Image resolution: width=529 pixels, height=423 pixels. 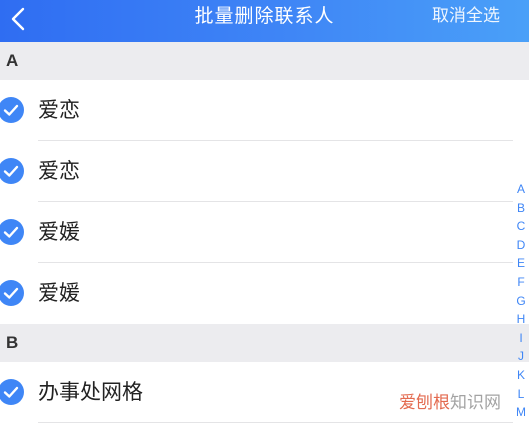 What do you see at coordinates (475, 403) in the screenshot?
I see `watermark-suffix: 知识网` at bounding box center [475, 403].